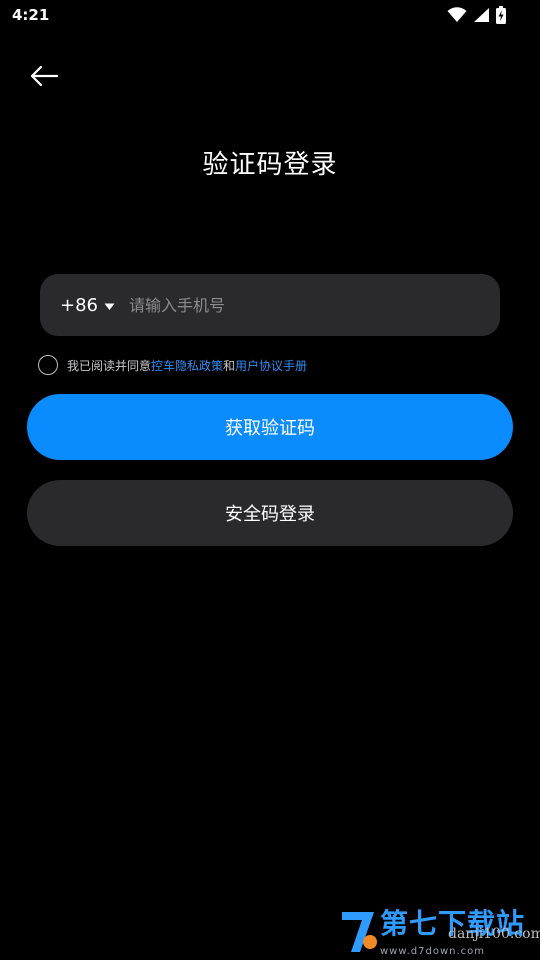  Describe the element at coordinates (438, 931) in the screenshot. I see `watermark: 第七下载站 danji100.com www.d7down.com` at that location.